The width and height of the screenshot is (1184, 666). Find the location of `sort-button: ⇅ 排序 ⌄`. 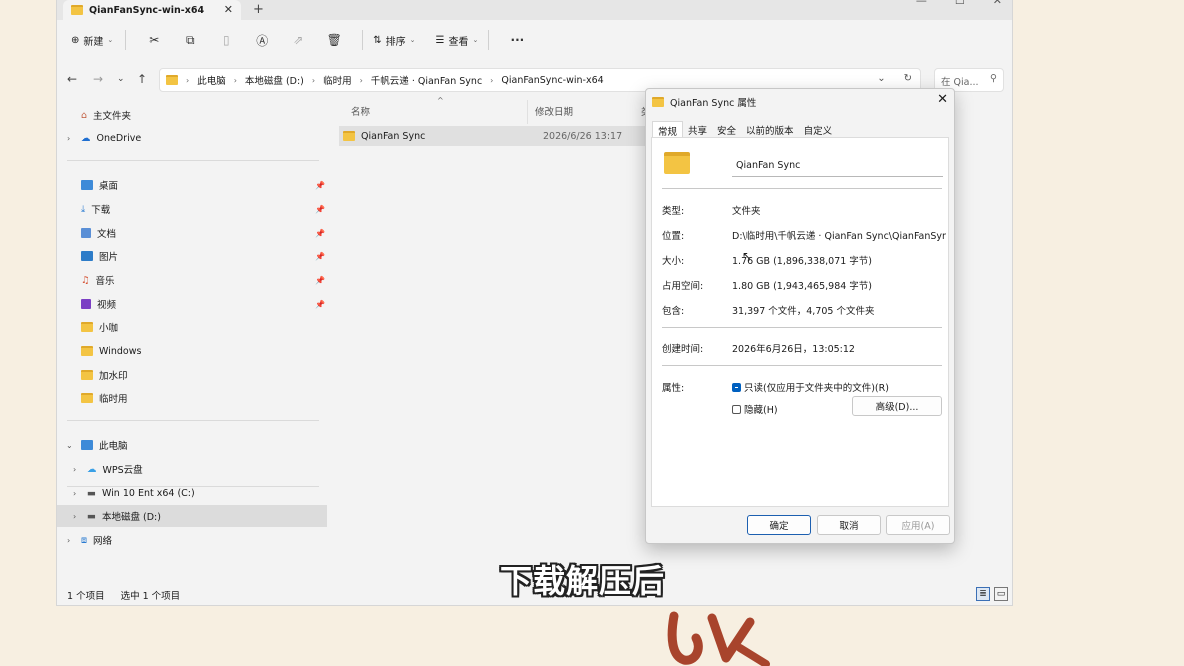

sort-button: ⇅ 排序 ⌄ is located at coordinates (394, 40).